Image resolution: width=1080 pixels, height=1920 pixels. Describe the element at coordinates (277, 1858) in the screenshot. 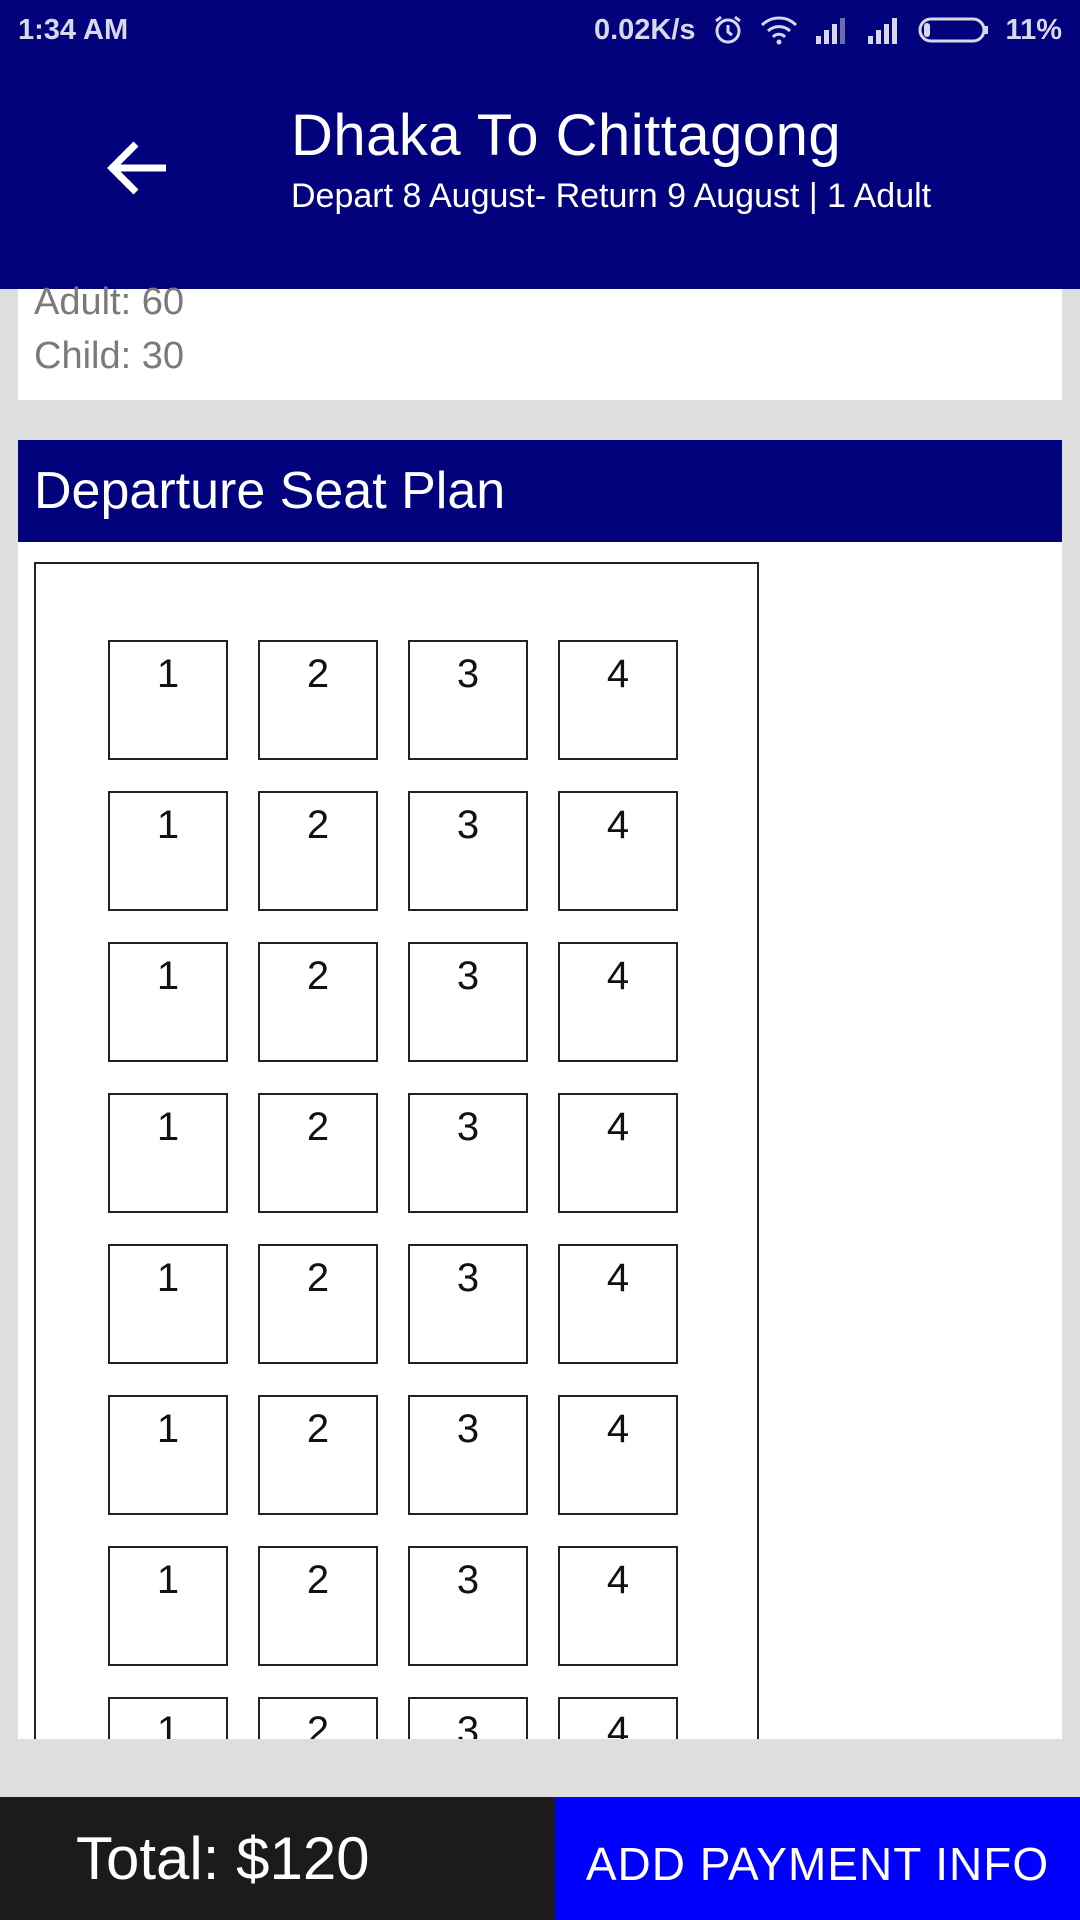

I see `total-price: Total: $120` at that location.